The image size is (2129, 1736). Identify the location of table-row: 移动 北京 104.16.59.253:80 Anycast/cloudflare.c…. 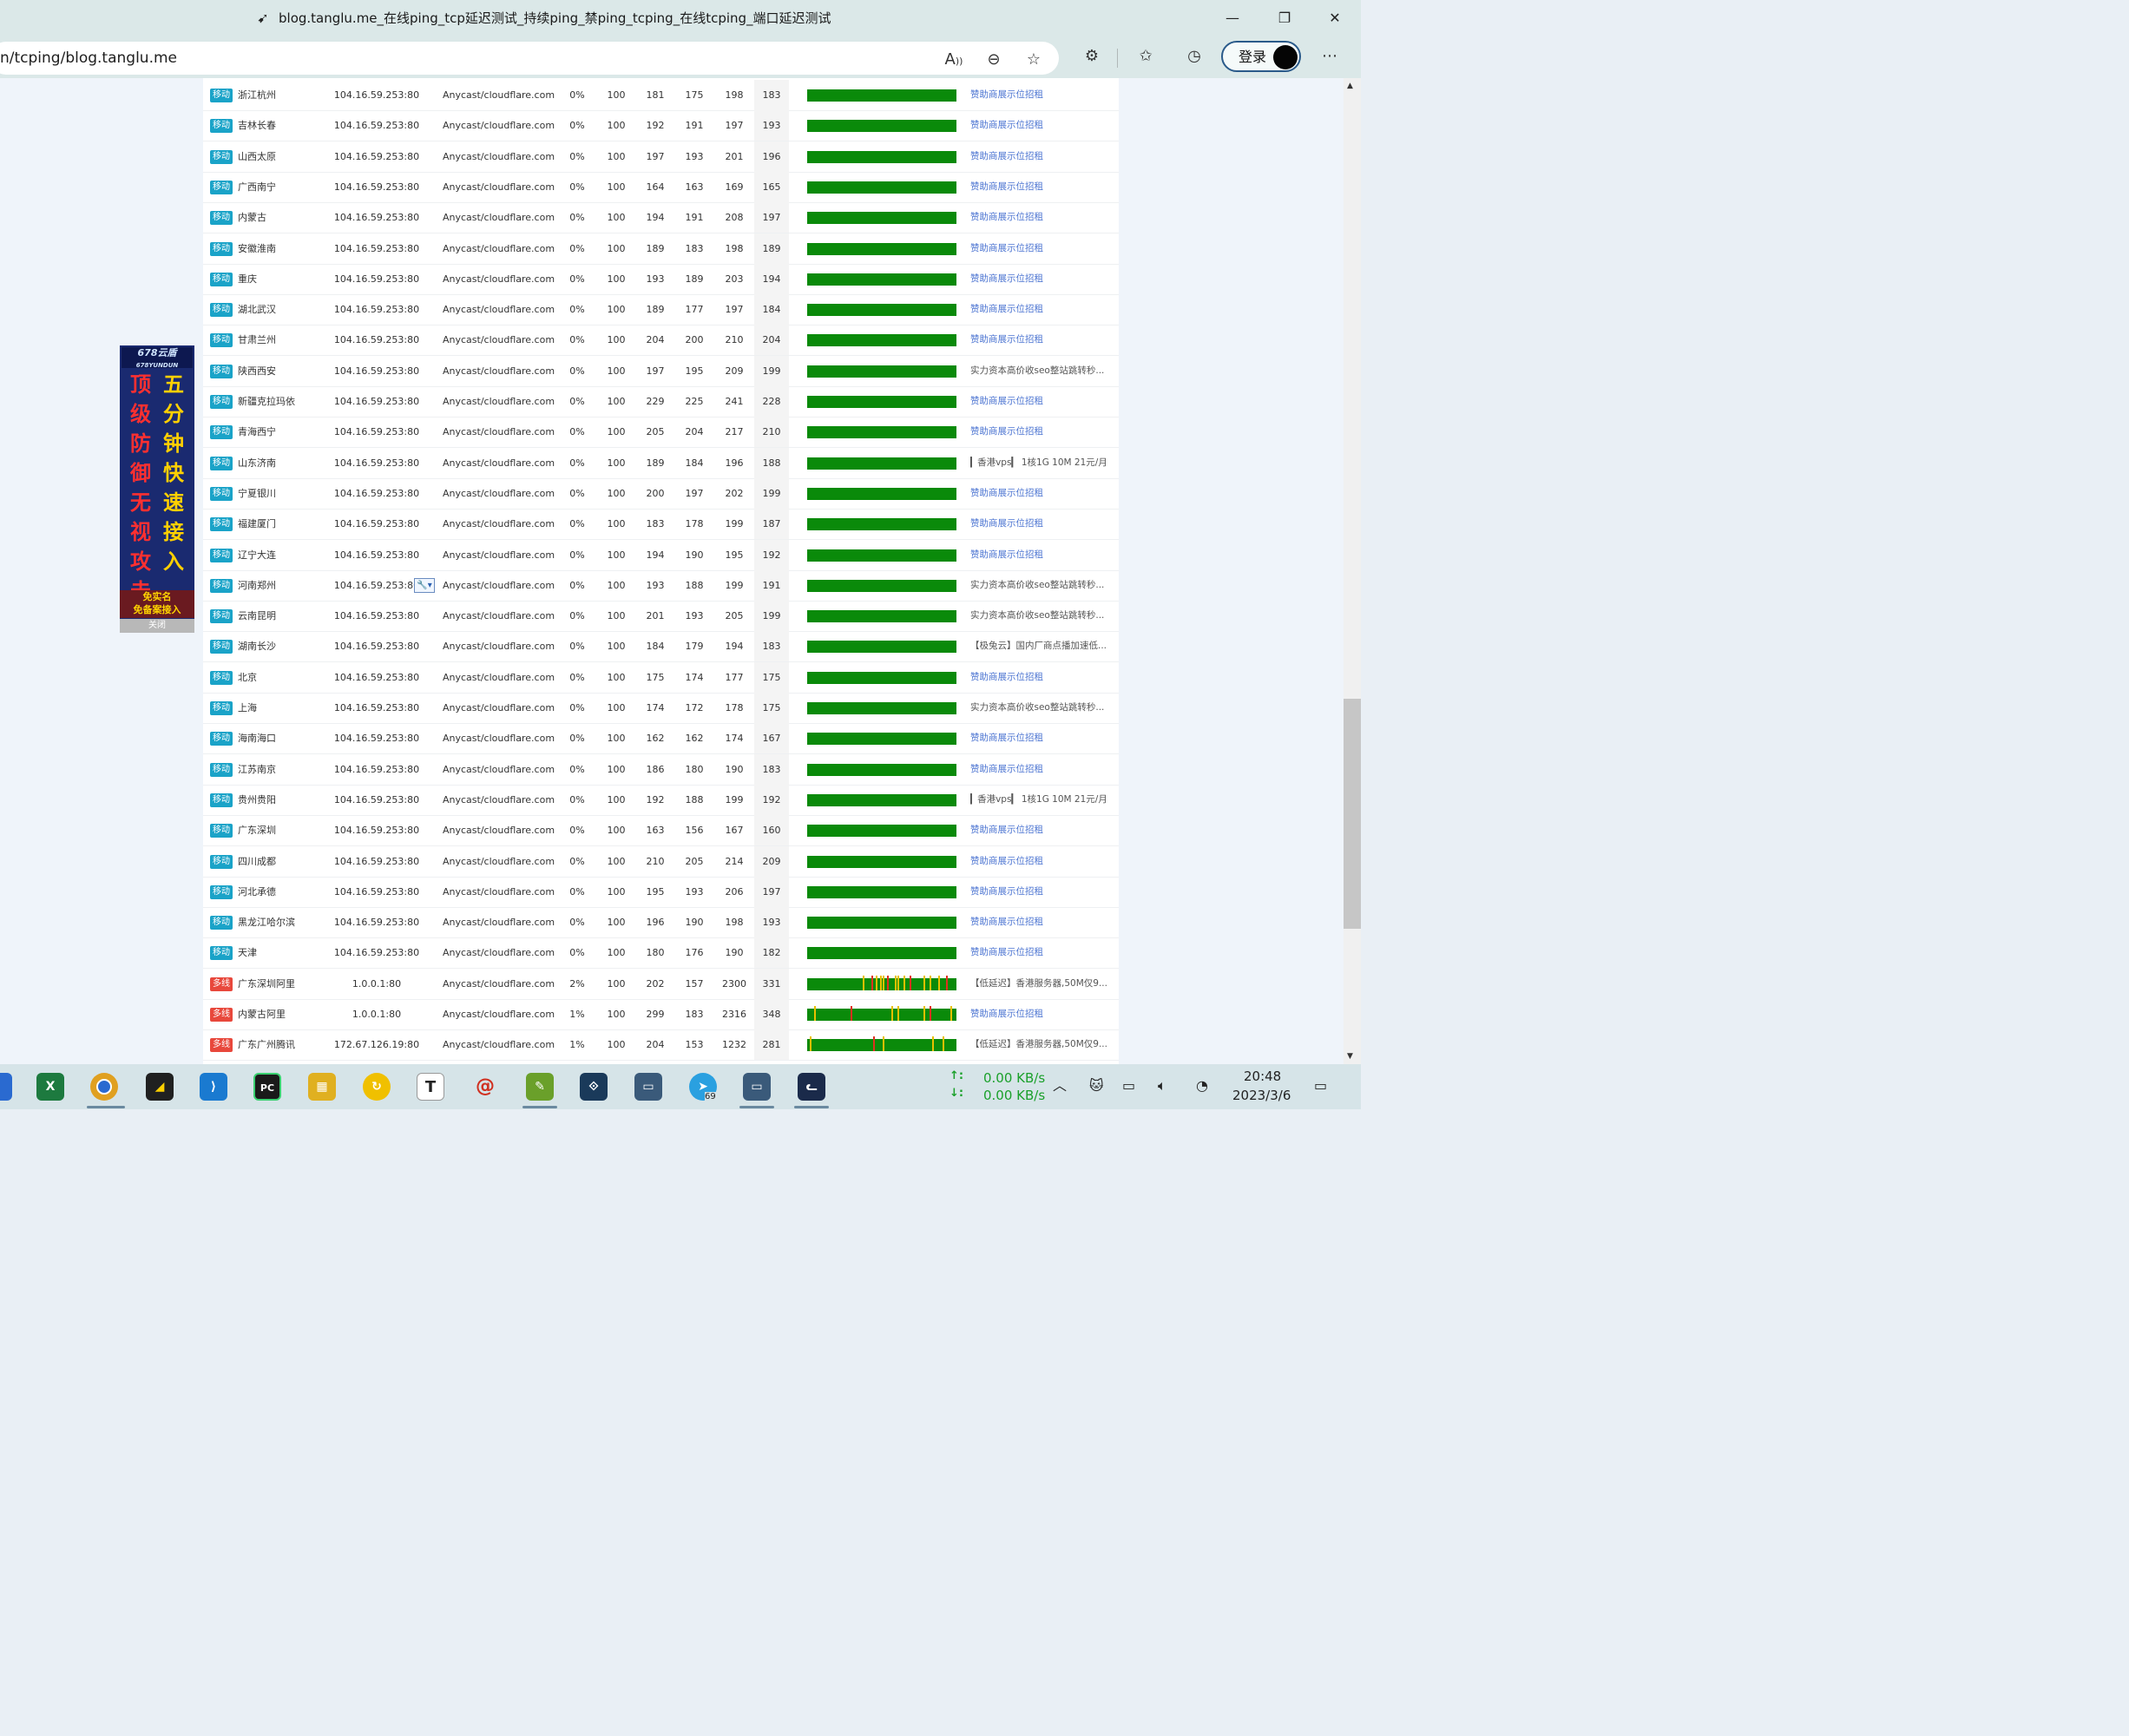
(661, 677).